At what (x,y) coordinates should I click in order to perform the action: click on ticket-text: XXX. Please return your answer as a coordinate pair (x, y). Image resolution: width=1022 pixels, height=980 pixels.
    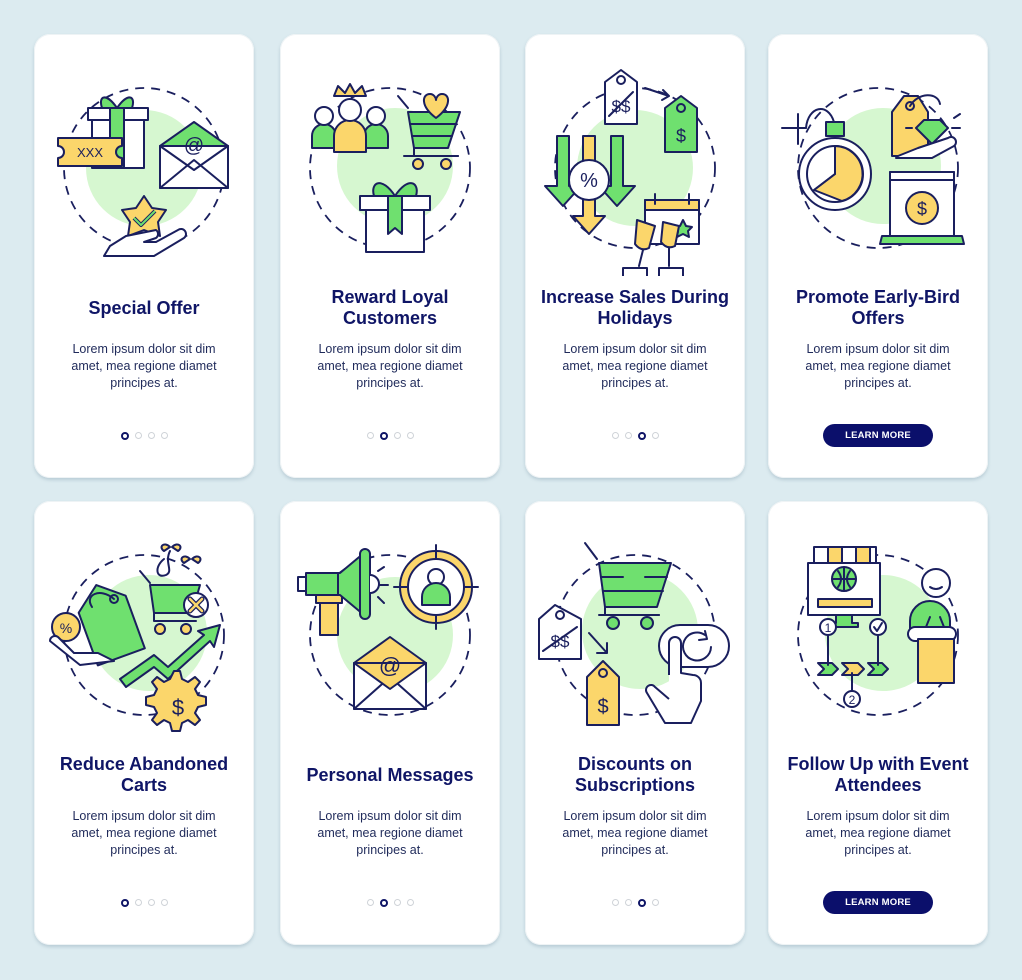
    Looking at the image, I should click on (90, 152).